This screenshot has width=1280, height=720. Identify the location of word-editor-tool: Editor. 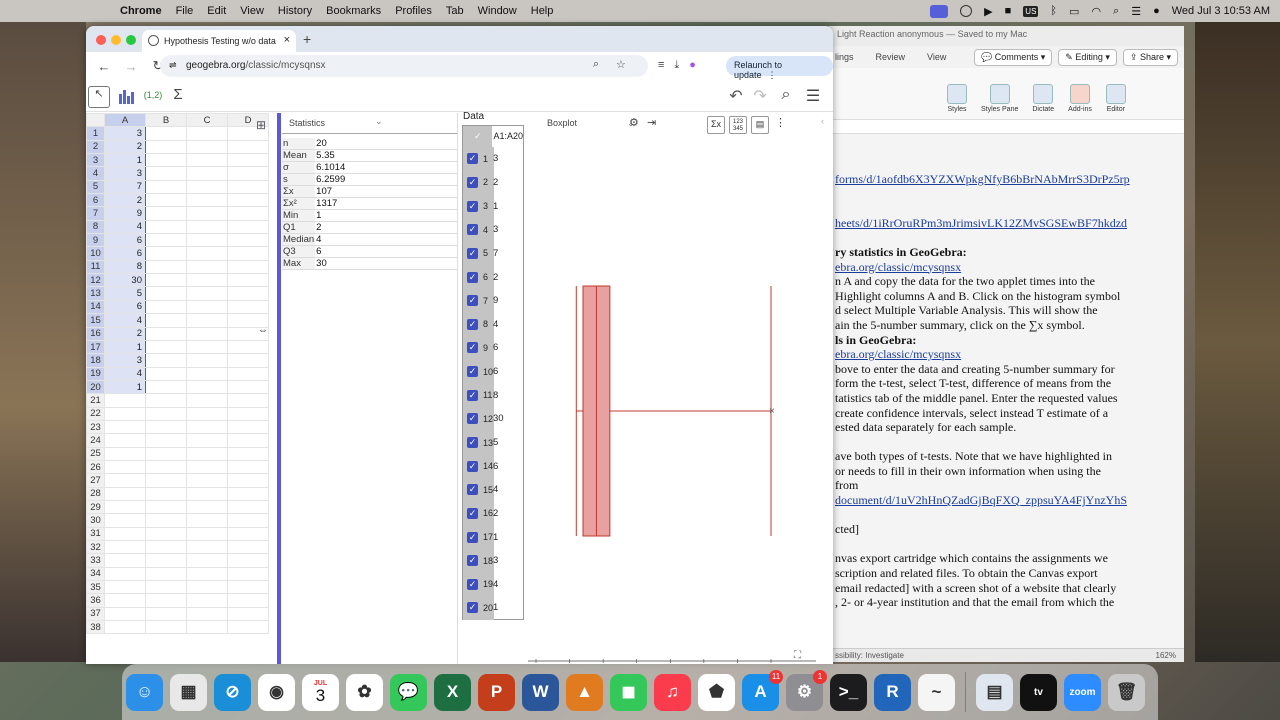
(1115, 98).